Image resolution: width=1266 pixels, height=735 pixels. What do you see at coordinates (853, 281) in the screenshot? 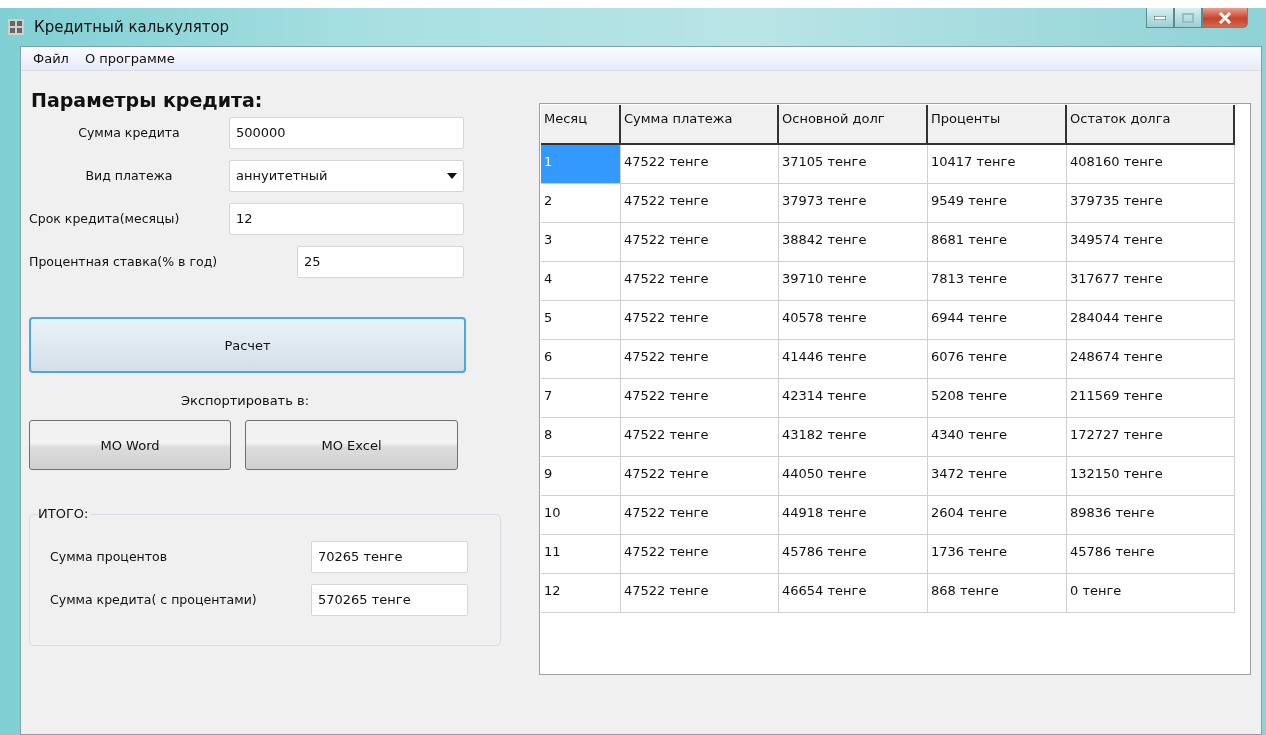
I see `table-cell: 39710 тенге` at bounding box center [853, 281].